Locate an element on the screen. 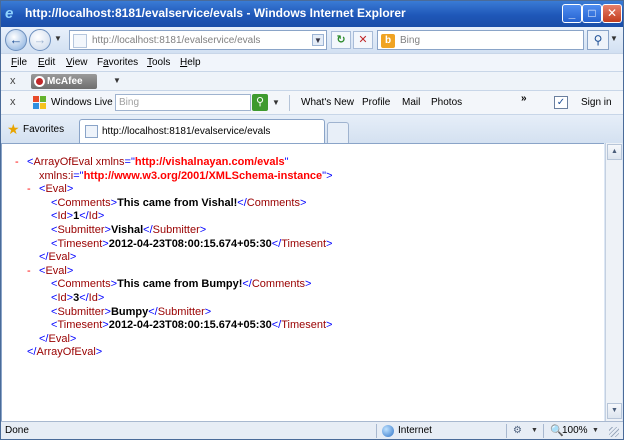 The width and height of the screenshot is (624, 440). menu-file: File is located at coordinates (19, 62).